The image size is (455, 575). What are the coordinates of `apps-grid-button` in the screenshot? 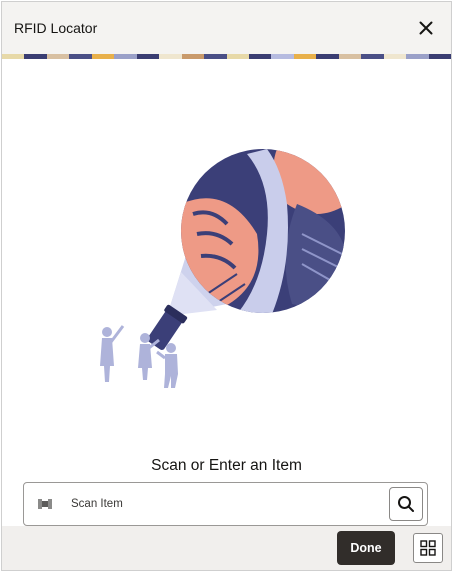 It's located at (428, 548).